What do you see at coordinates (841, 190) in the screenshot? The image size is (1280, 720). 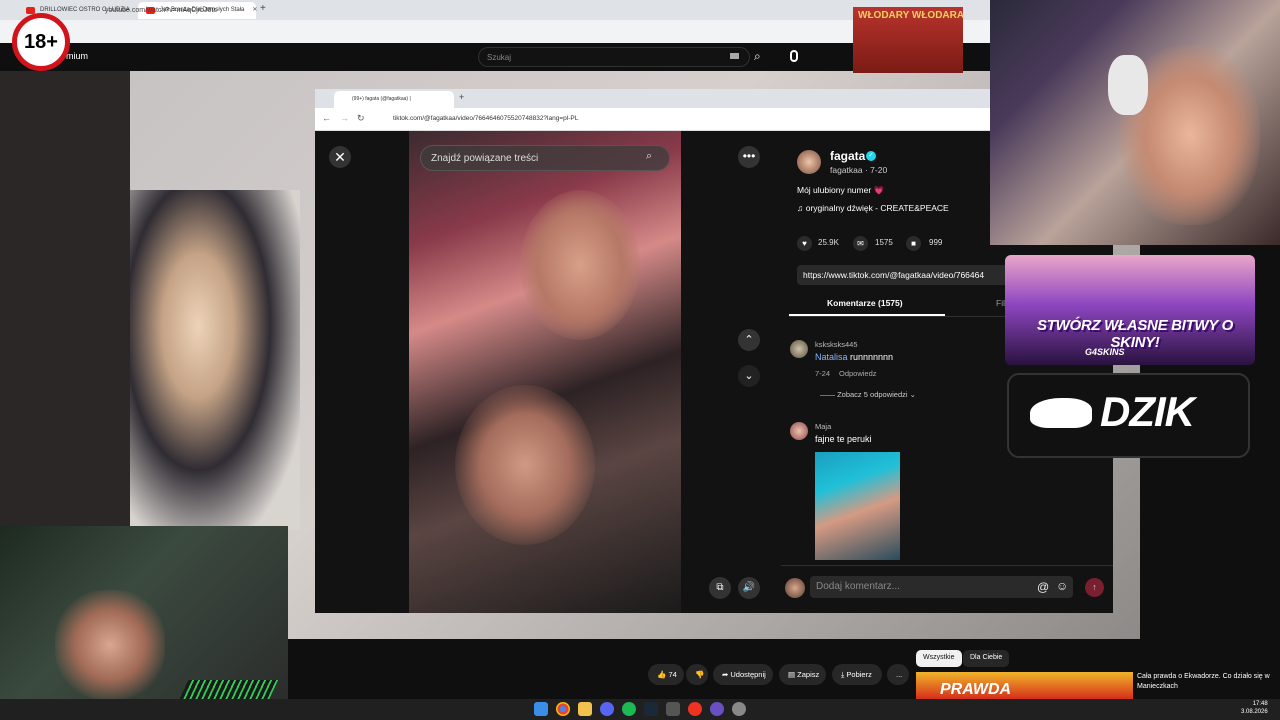 I see `video-description: Mój ulubiony numer 💗` at bounding box center [841, 190].